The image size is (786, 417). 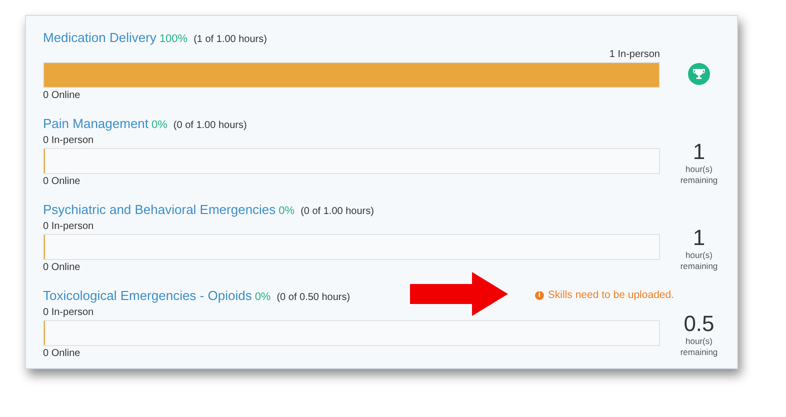 I want to click on info-icon: i, so click(x=539, y=295).